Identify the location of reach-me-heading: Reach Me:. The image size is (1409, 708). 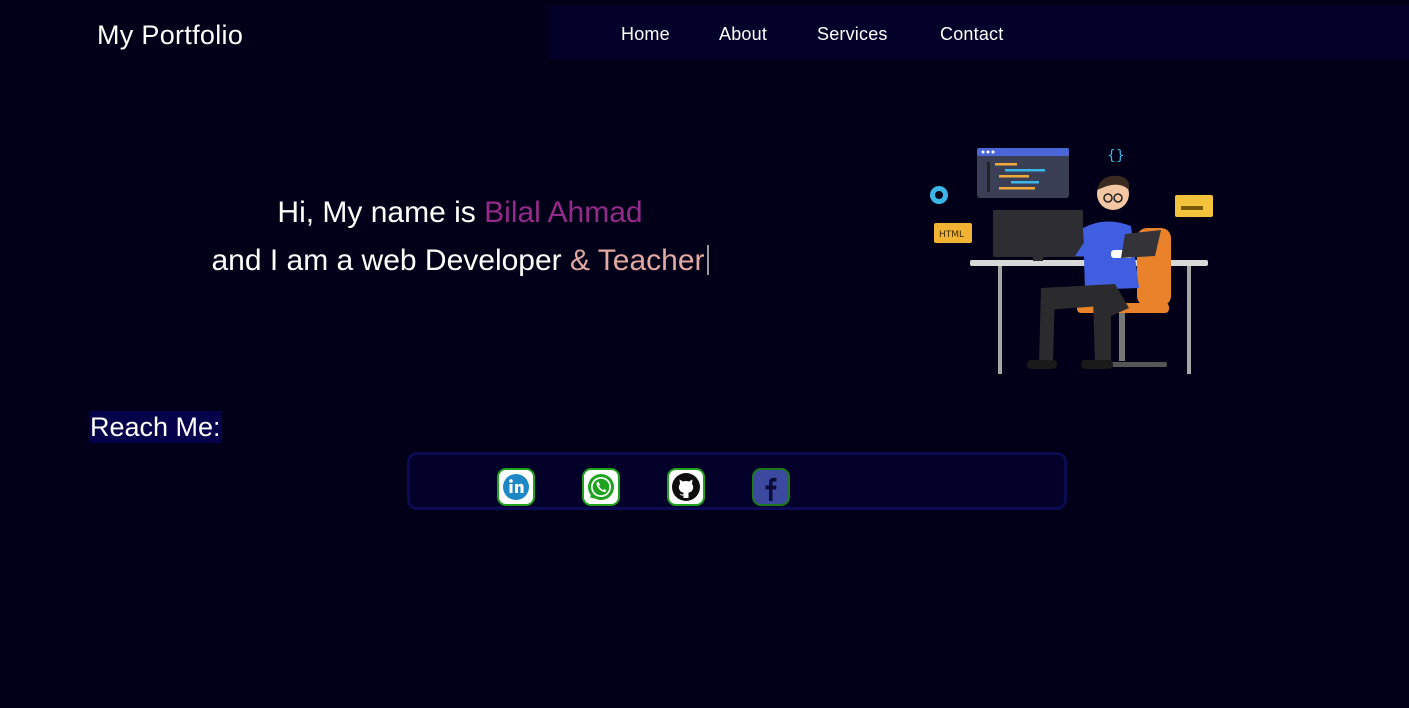
(155, 427).